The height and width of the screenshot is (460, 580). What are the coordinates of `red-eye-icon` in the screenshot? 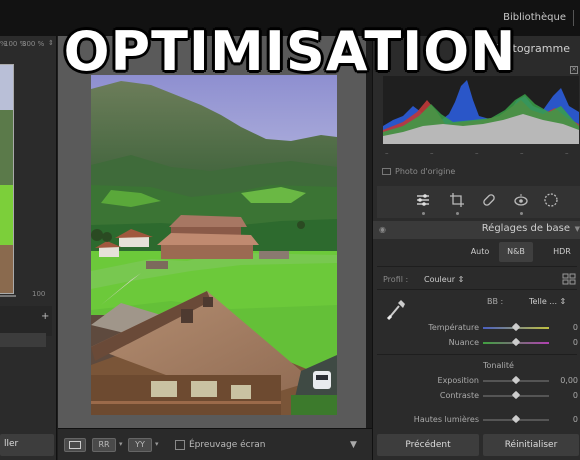 It's located at (521, 200).